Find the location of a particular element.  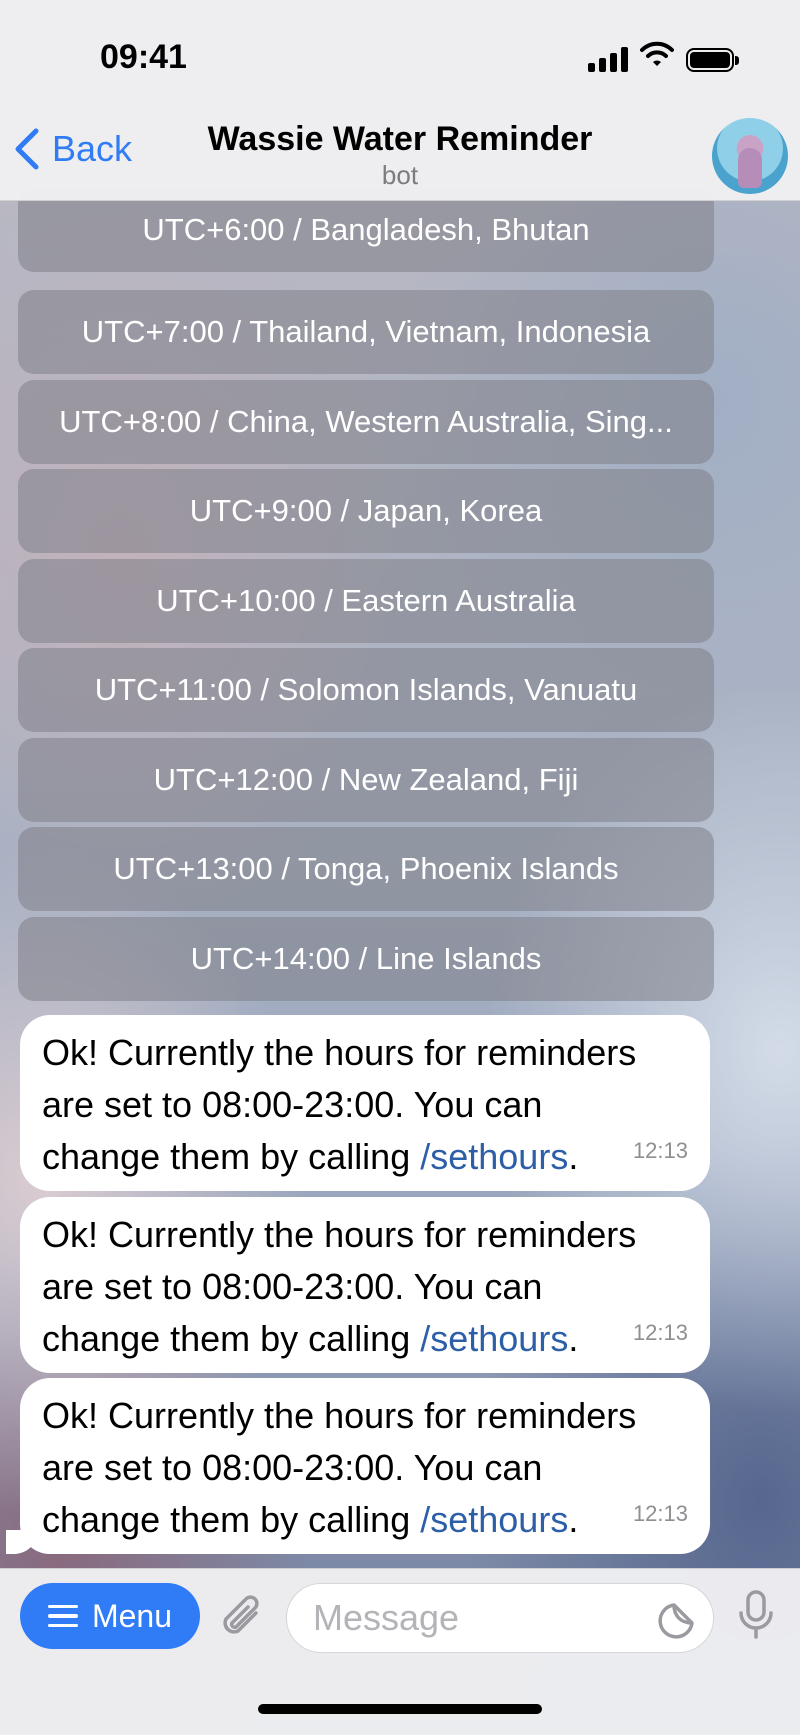

chat-title-area: Wassie Water Reminder bot is located at coordinates (400, 154).